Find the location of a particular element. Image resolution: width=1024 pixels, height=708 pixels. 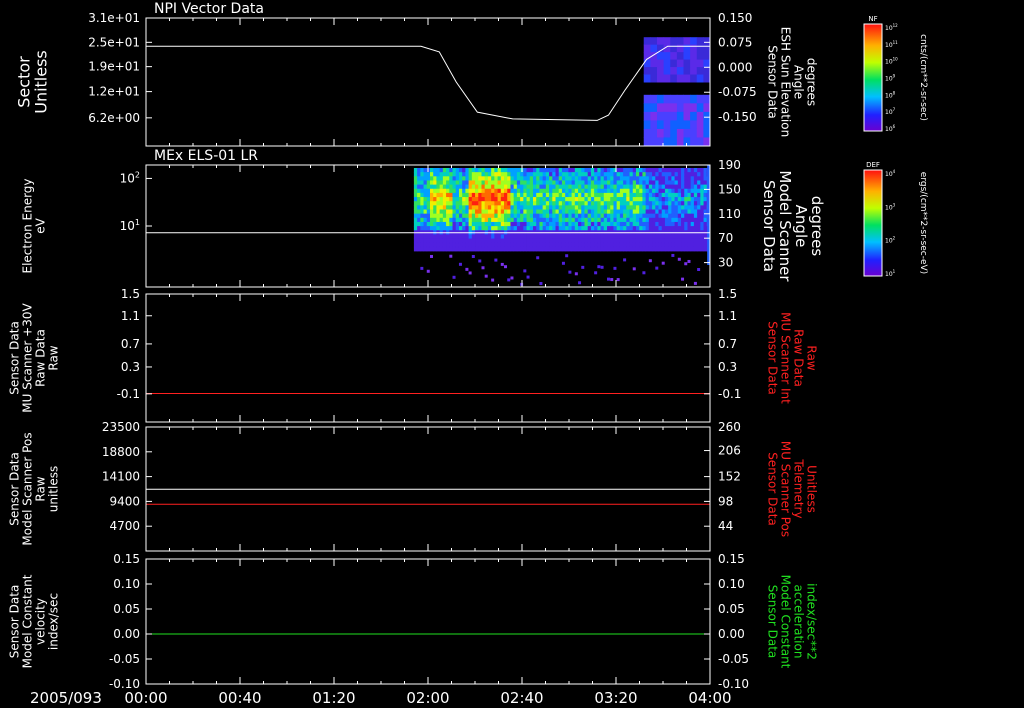

left-label-line: Model Constant is located at coordinates (28, 621).